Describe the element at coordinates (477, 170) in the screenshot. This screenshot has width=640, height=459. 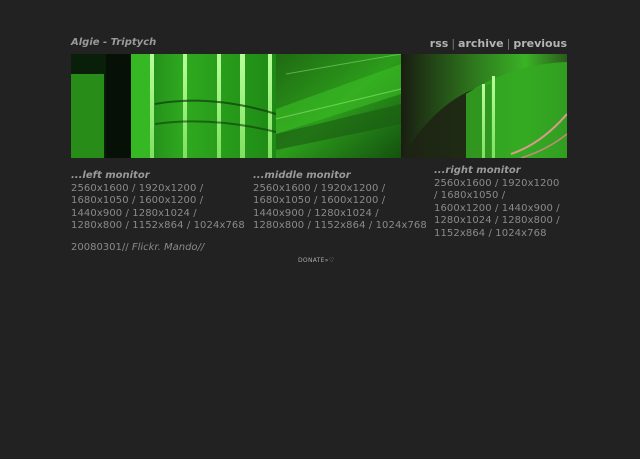
I see `right-monitor-heading: ...right monitor` at that location.